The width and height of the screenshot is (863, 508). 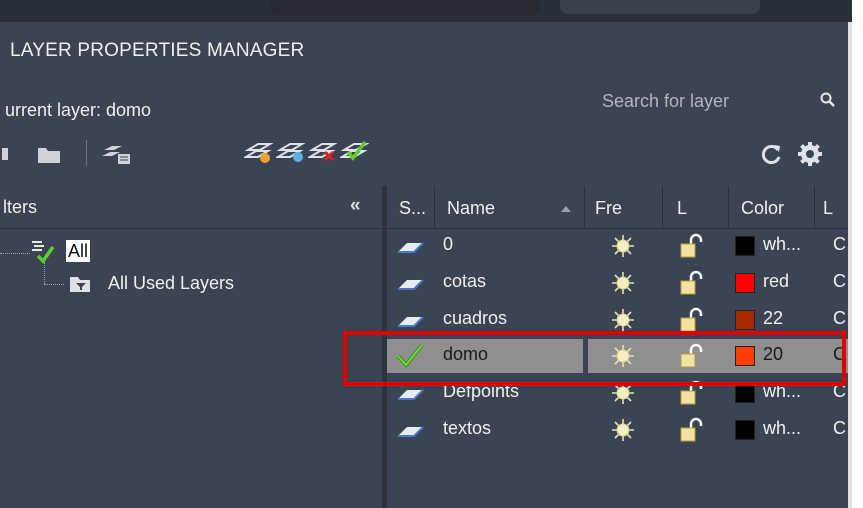 I want to click on tree-item-label: All, so click(x=78, y=251).